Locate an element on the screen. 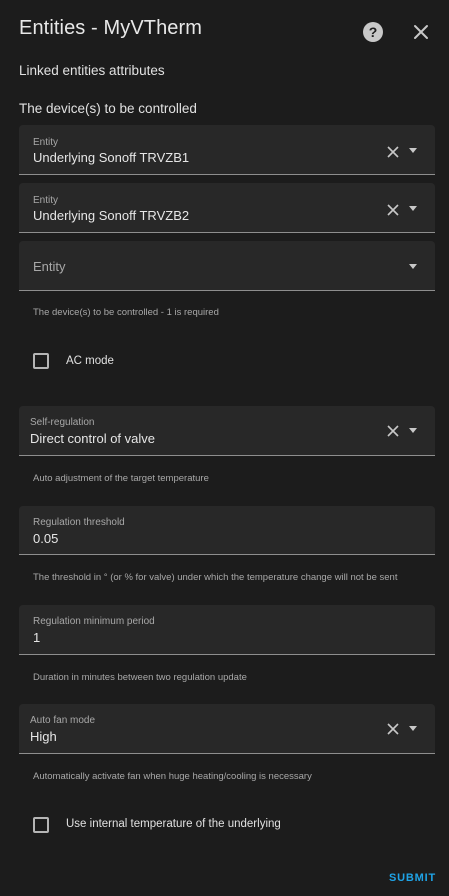  auto-fan-mode-select: Auto fan mode High is located at coordinates (227, 729).